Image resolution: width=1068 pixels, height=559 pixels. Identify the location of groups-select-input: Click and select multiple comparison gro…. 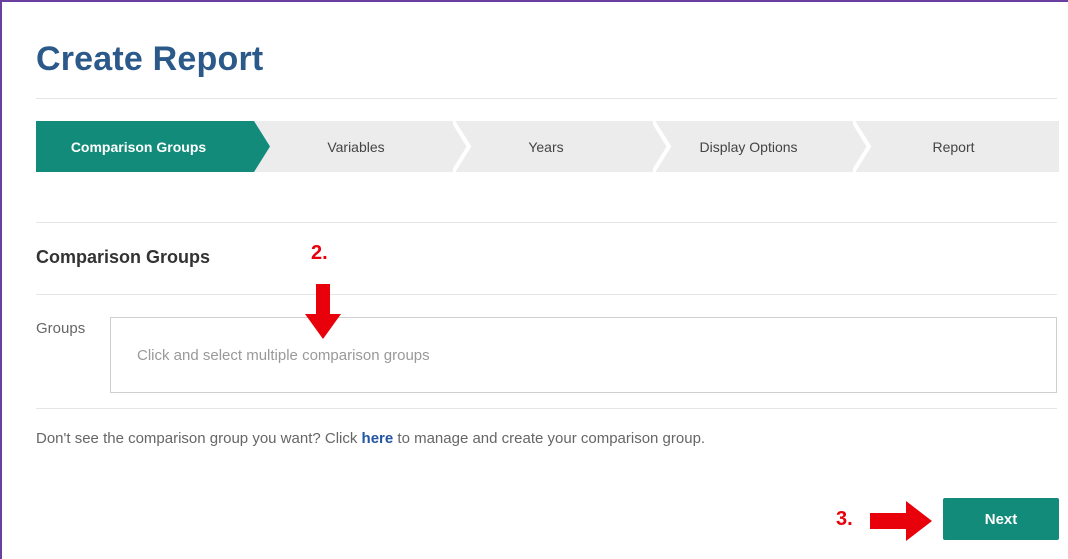
(583, 355).